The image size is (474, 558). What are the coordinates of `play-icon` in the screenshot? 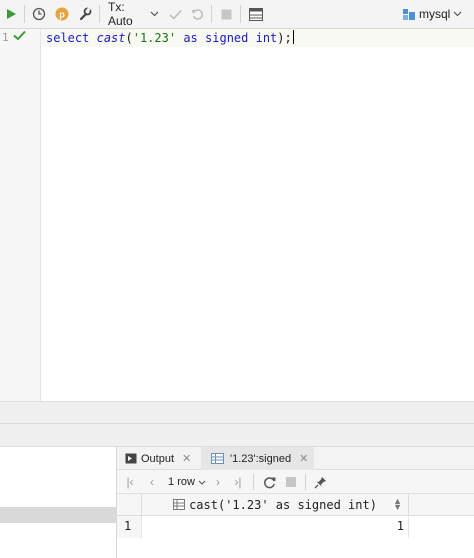 It's located at (11, 14).